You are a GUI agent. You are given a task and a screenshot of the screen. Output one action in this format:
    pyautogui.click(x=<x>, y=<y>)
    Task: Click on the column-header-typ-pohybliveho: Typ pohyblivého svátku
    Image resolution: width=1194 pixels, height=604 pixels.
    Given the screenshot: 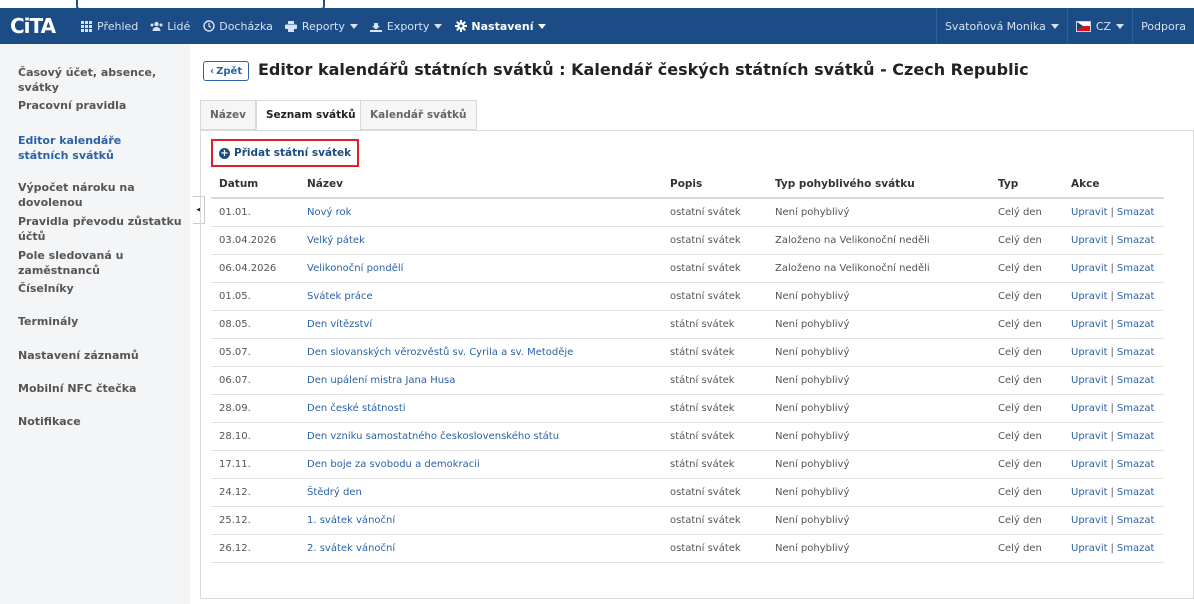 What is the action you would take?
    pyautogui.click(x=878, y=185)
    